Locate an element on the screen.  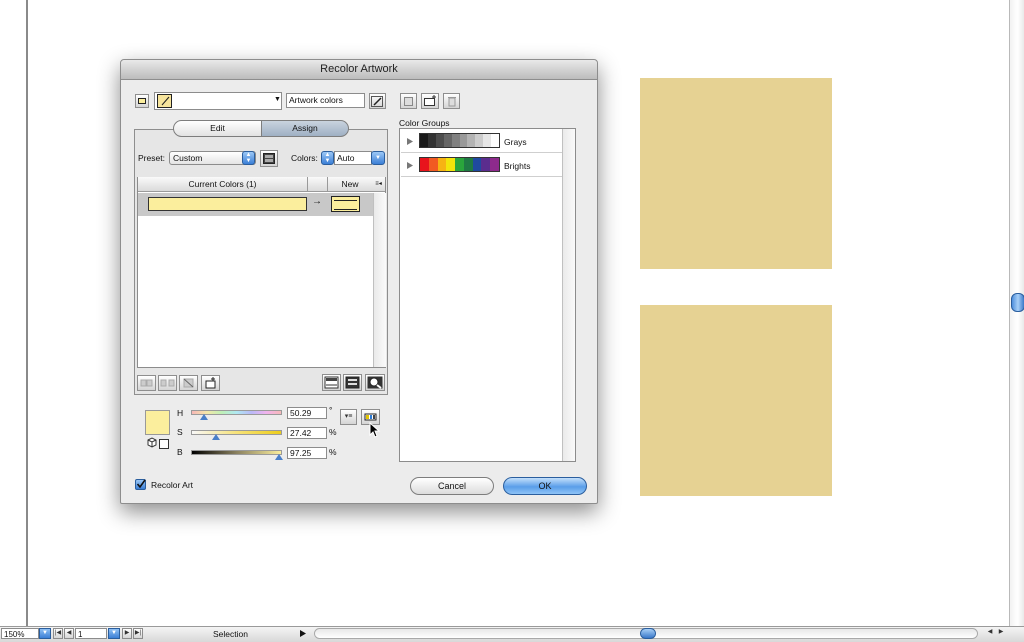
hue-slider-thumb is located at coordinates (203, 417).